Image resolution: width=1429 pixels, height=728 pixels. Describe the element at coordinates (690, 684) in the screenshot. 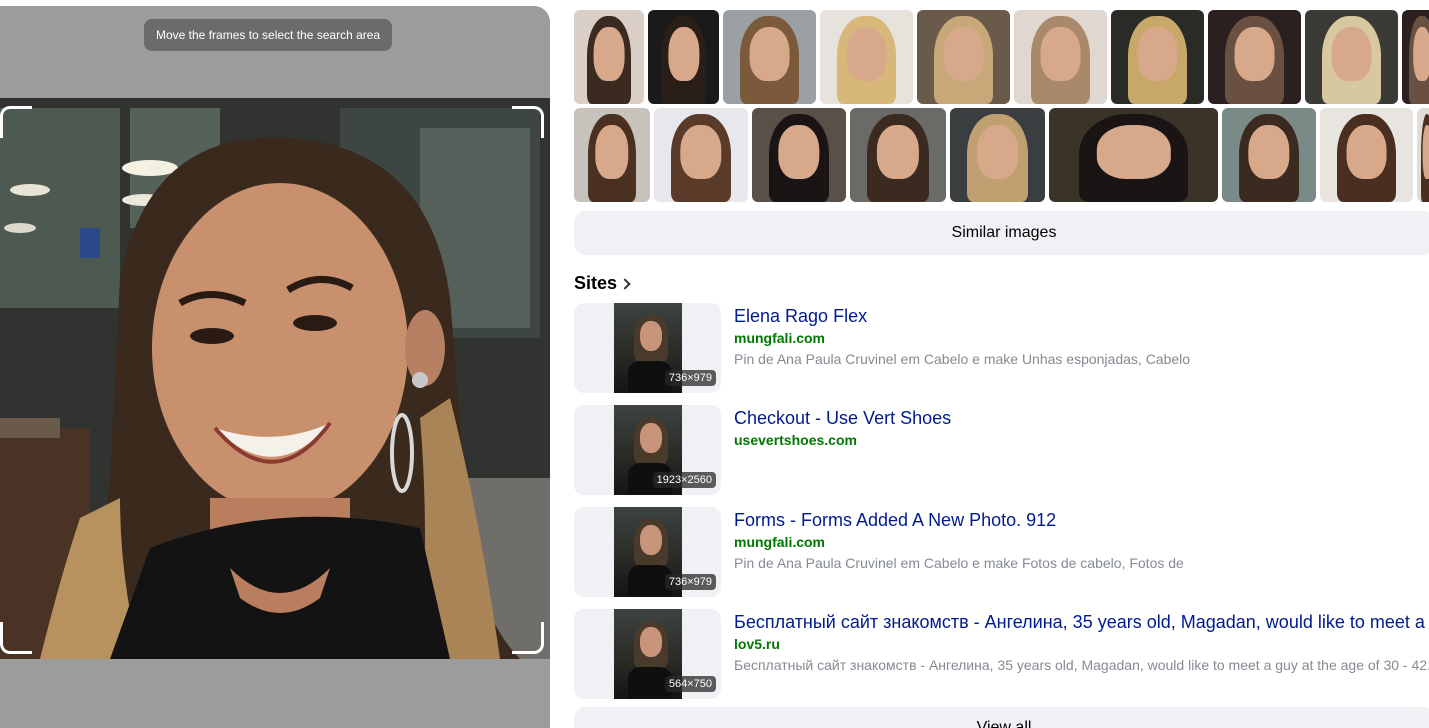

I see `image-dimensions: 564×750` at that location.